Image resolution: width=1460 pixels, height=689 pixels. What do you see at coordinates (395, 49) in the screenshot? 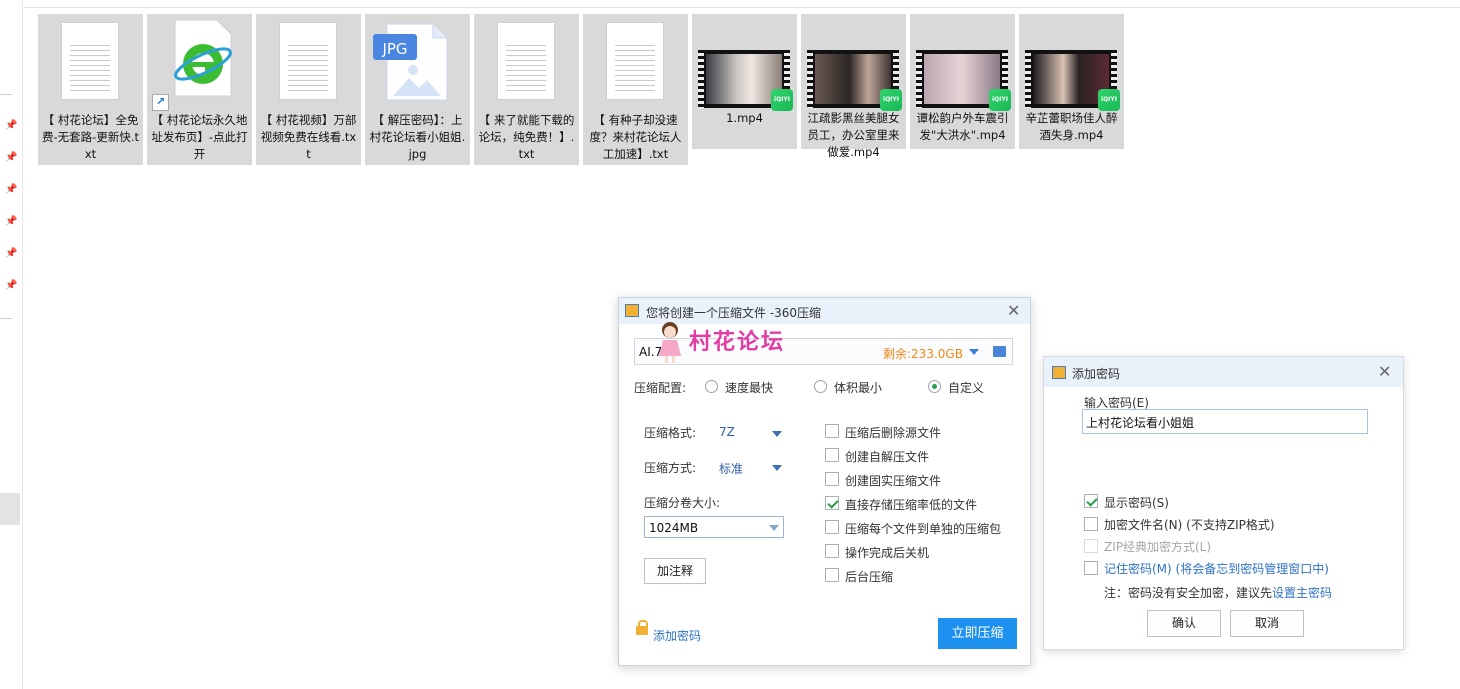
I see `jpg-badge: JPG` at bounding box center [395, 49].